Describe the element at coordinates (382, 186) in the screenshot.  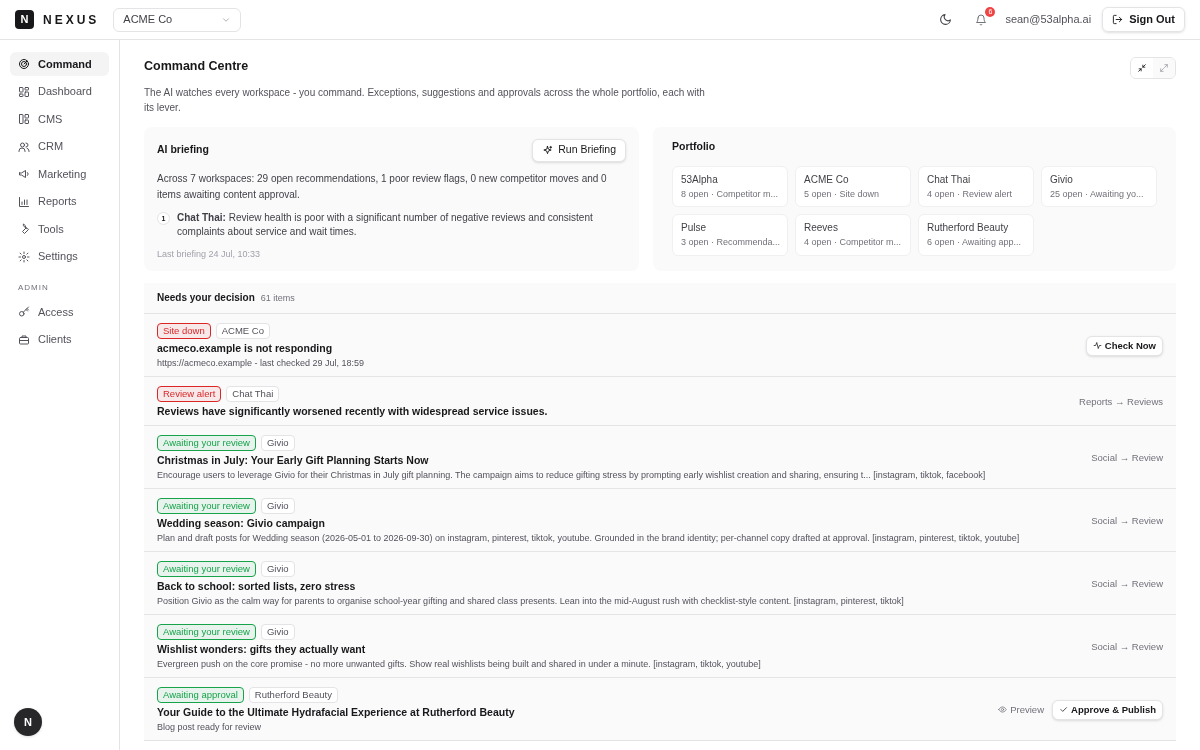
I see `briefing-summary: Across 7 workspaces: 29 open recommendations, 1 poor review flags, 0 new competitor moves and 0 items awaiting content approval.` at that location.